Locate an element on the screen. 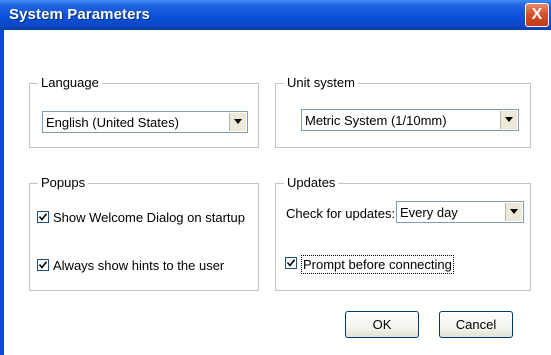  unit-system-select: Metric System (1/10mm) is located at coordinates (410, 120).